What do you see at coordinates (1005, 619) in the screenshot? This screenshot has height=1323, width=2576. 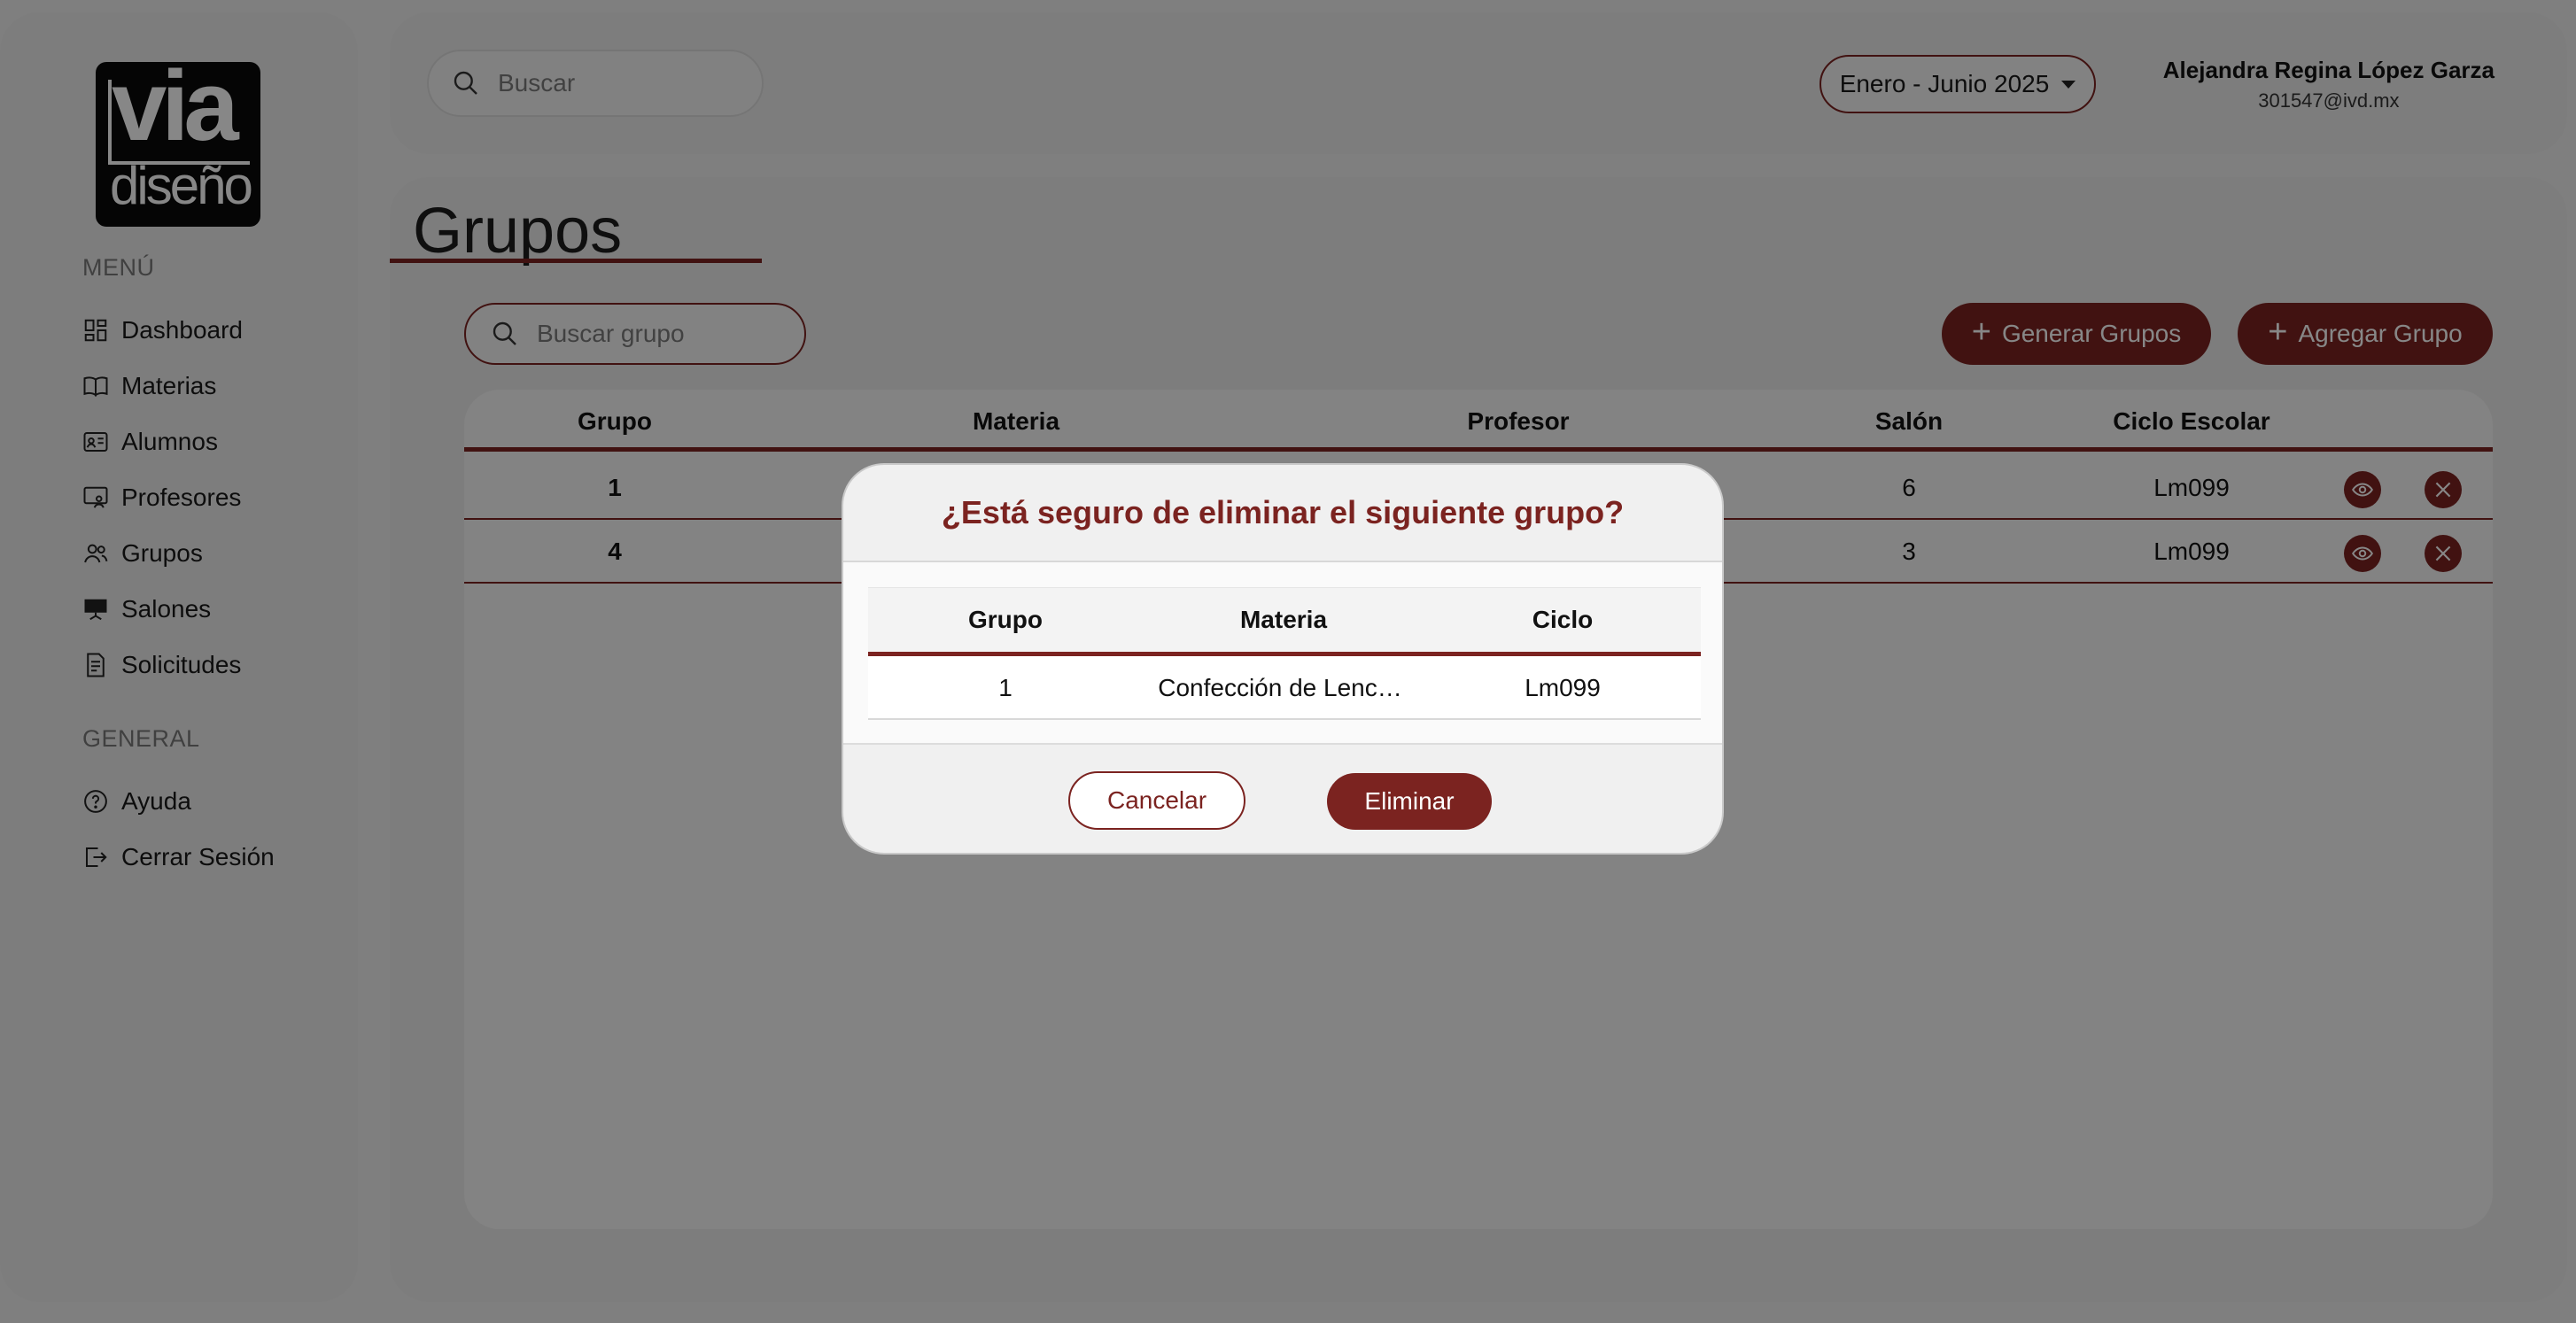 I see `modal-column-grupo: Grupo` at bounding box center [1005, 619].